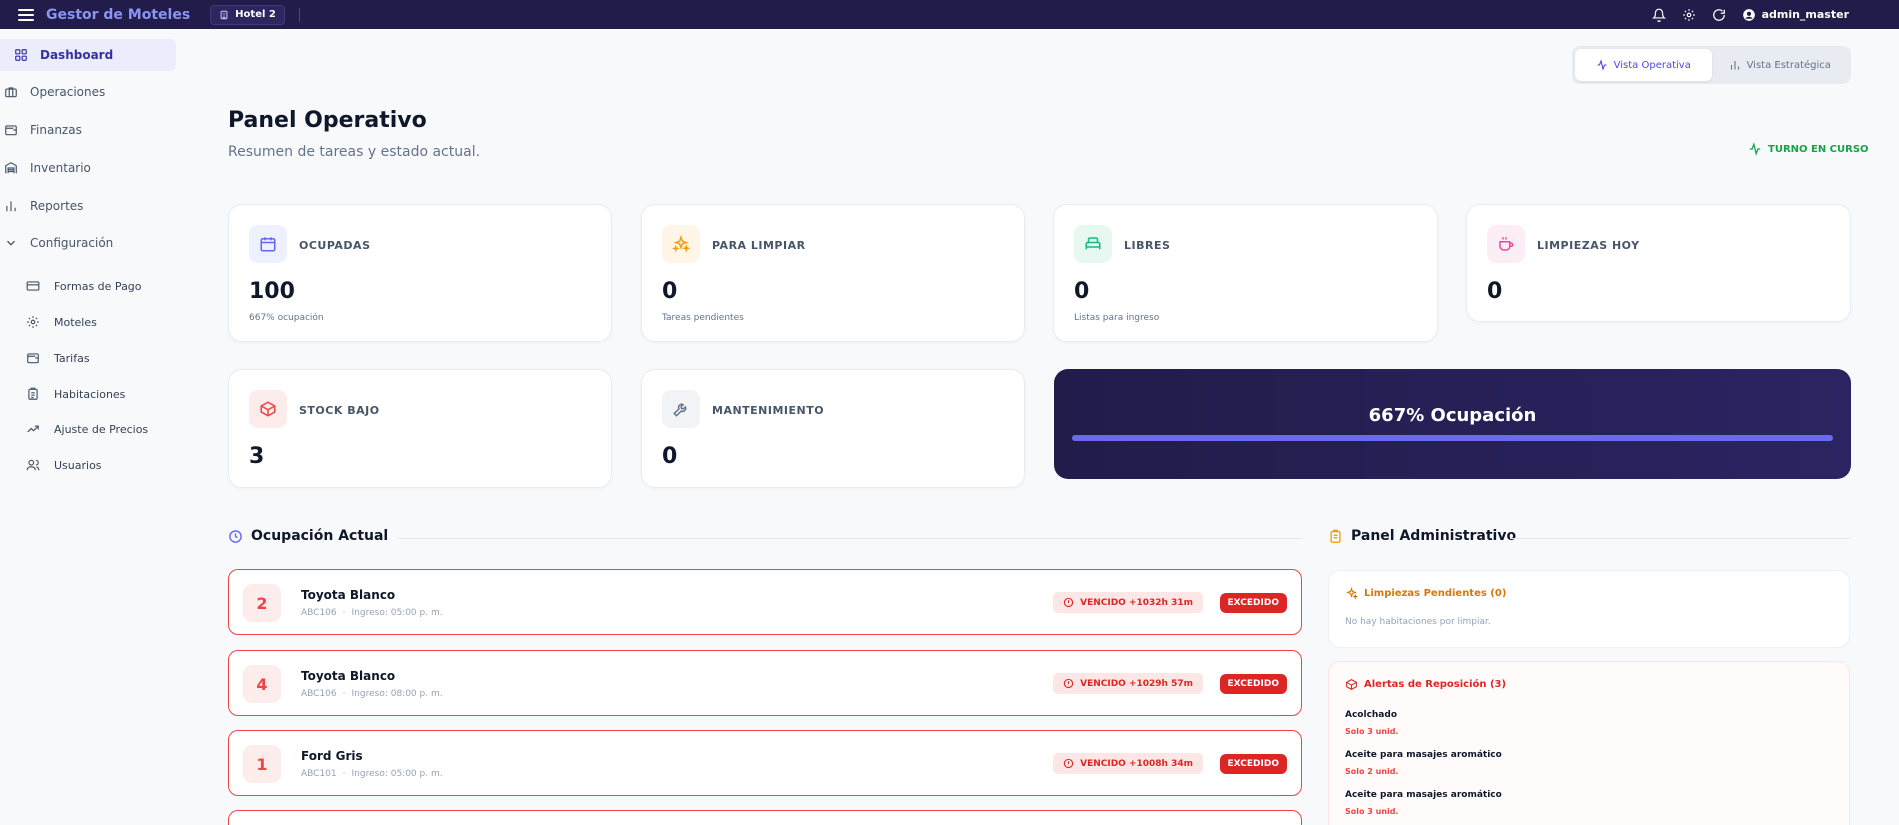 This screenshot has width=1899, height=825. Describe the element at coordinates (1136, 602) in the screenshot. I see `overdue-text: VENCIDO +1032h 31m` at that location.